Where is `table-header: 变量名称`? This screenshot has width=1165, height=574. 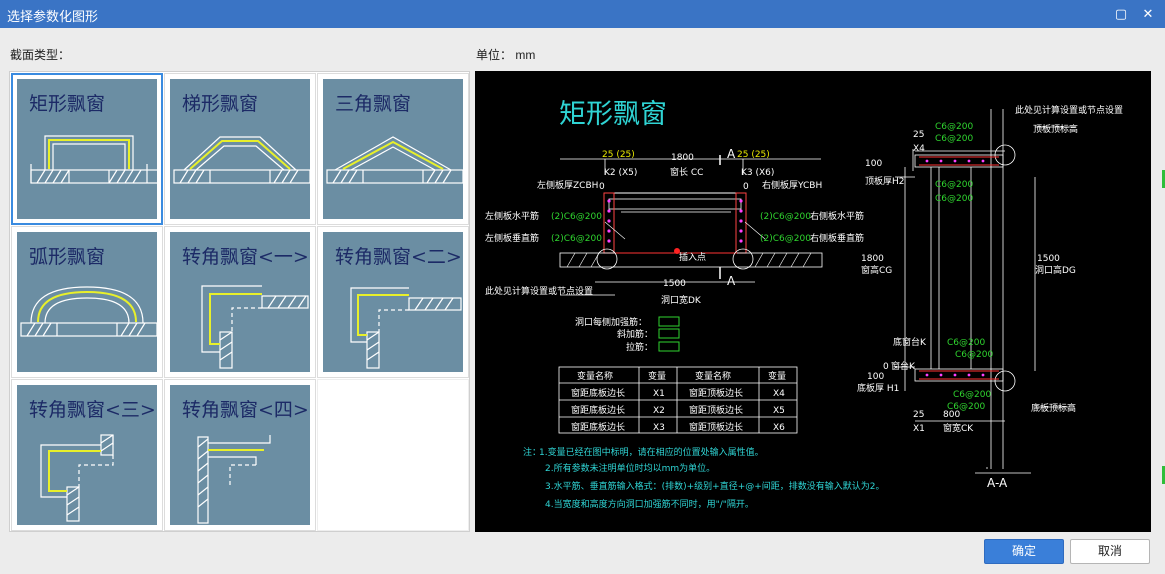
table-header: 变量名称 is located at coordinates (595, 376).